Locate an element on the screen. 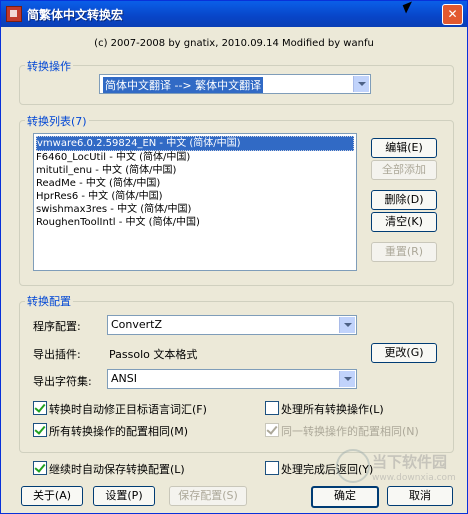 The height and width of the screenshot is (514, 468). watermark-name: 当下软件园 is located at coordinates (410, 462).